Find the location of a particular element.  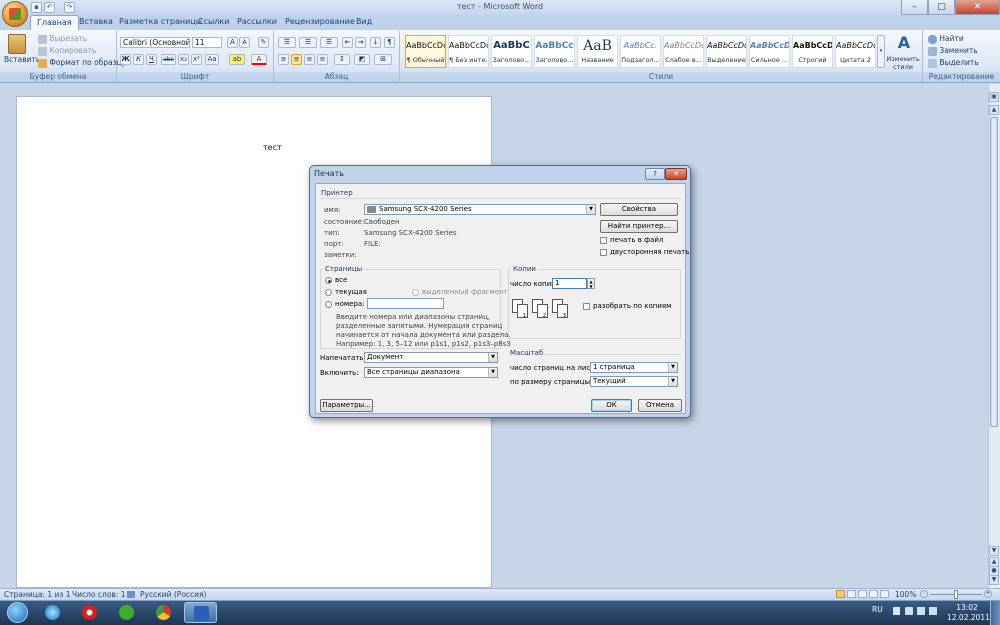

clock-time: 13:02 is located at coordinates (967, 607).